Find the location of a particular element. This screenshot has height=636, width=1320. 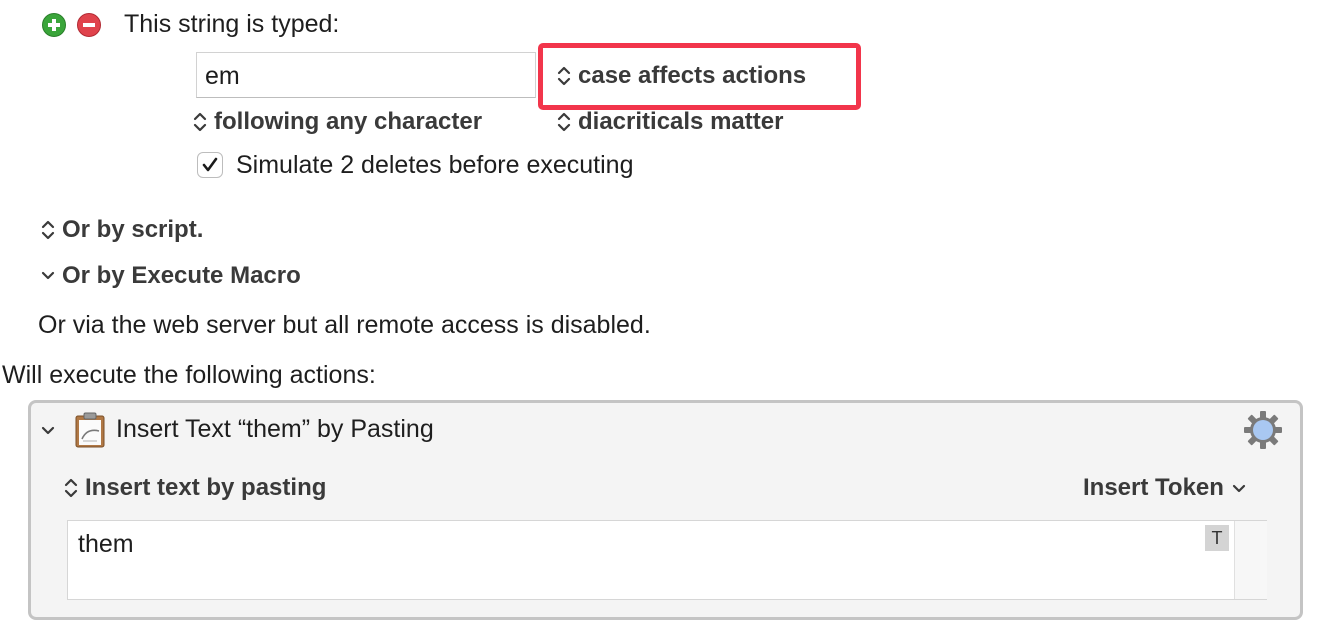

simulate-deletes-checkbox is located at coordinates (210, 165).